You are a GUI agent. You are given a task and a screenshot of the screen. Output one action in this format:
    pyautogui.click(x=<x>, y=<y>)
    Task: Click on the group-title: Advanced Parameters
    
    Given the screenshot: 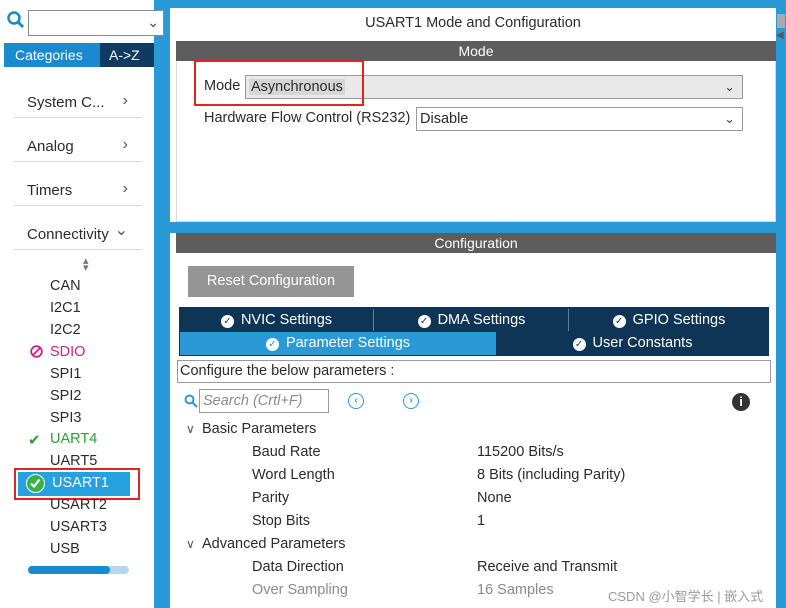 What is the action you would take?
    pyautogui.click(x=274, y=544)
    